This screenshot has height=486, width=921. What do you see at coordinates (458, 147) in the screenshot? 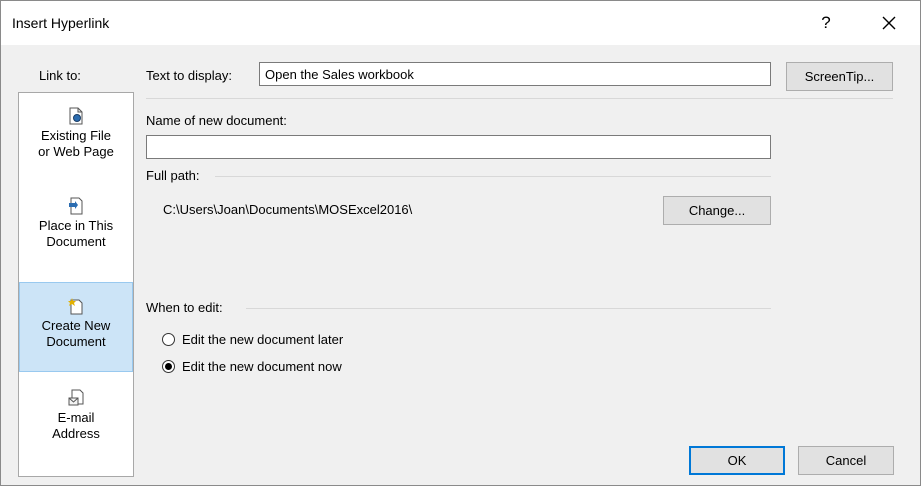
I see `new-document-name-input` at bounding box center [458, 147].